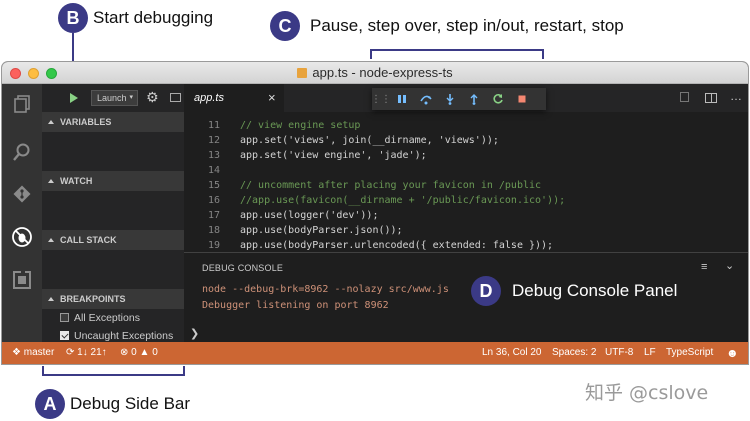 The image size is (750, 421). Describe the element at coordinates (130, 403) in the screenshot. I see `callout-debug-side-bar: Debug Side Bar` at that location.